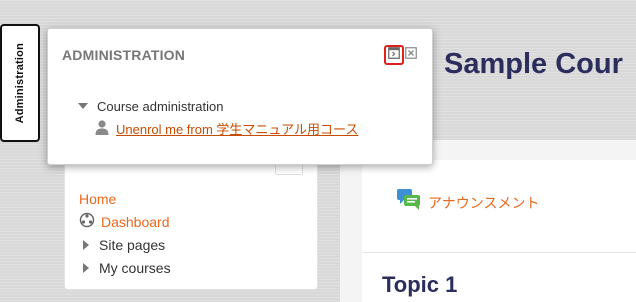 The height and width of the screenshot is (302, 636). Describe the element at coordinates (132, 245) in the screenshot. I see `nav-site-pages-label: Site pages` at that location.